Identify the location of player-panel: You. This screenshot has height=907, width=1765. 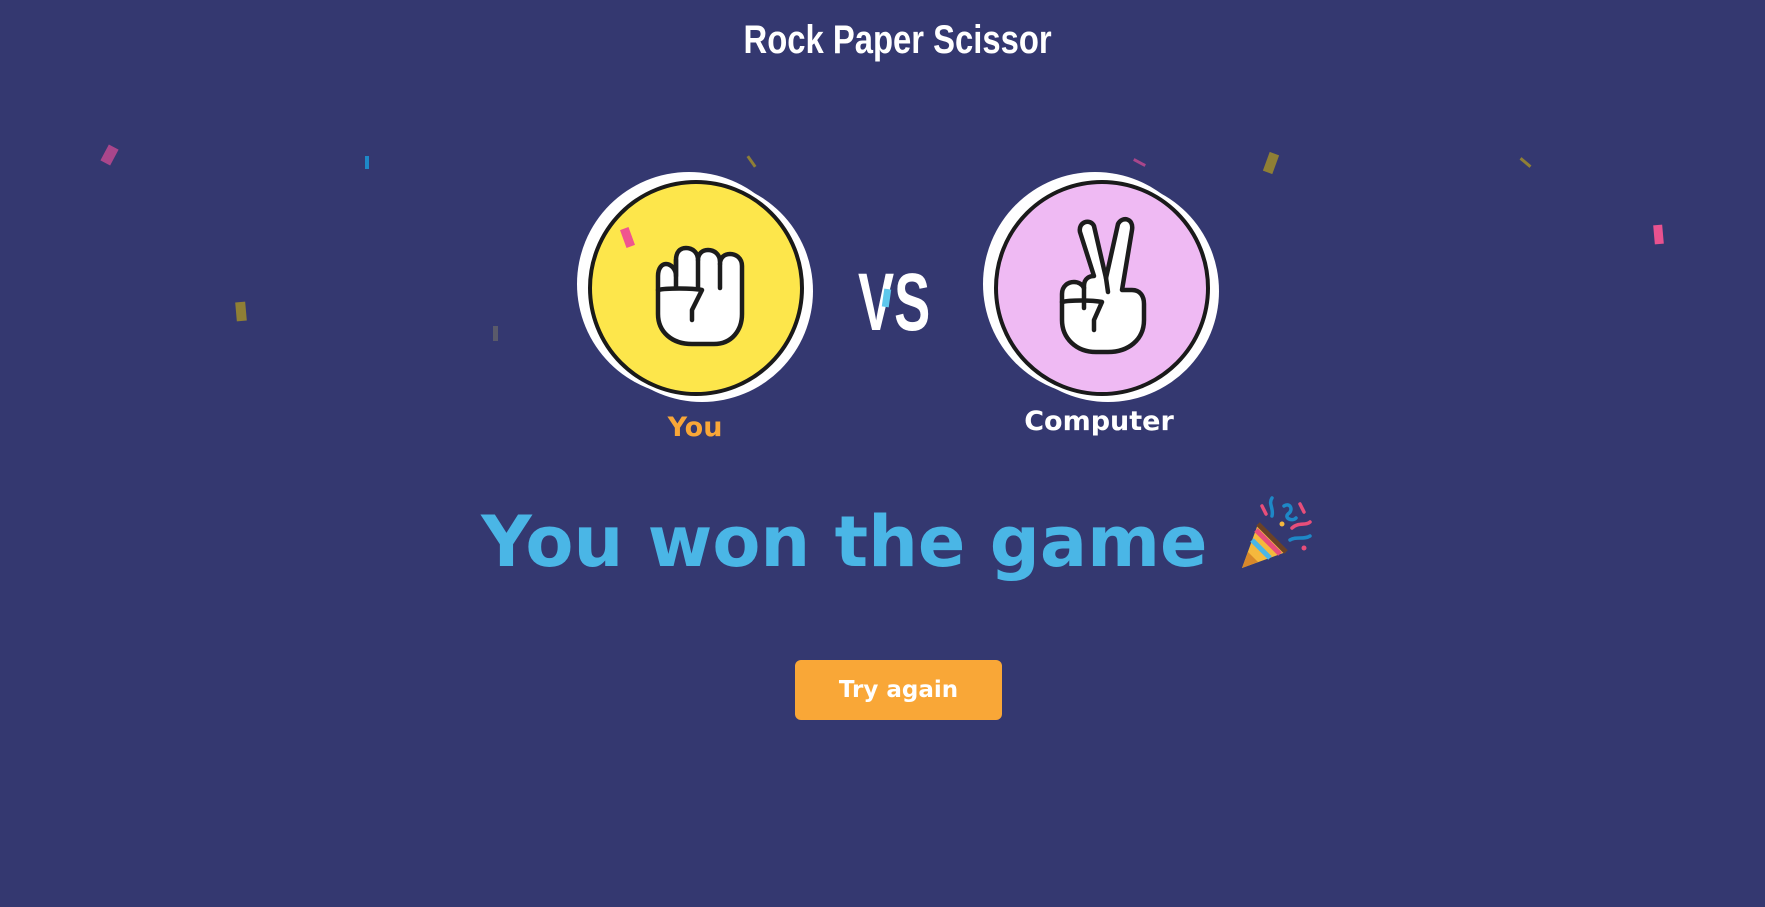
(696, 318).